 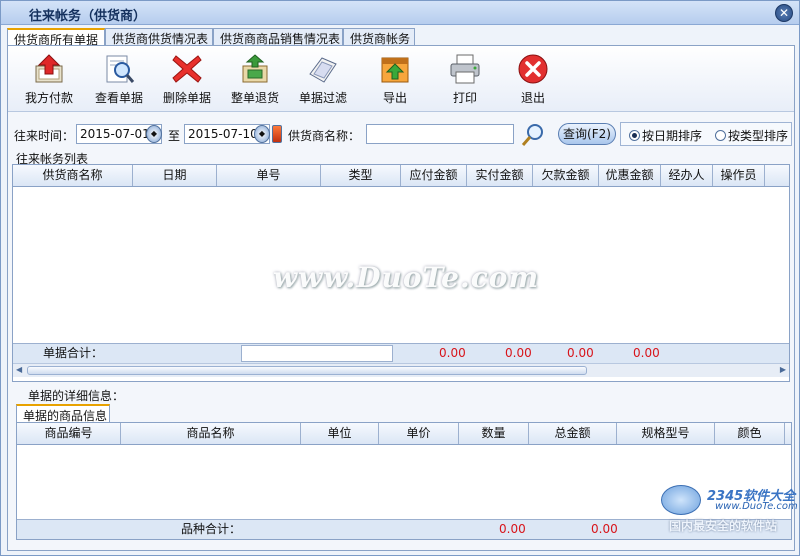 What do you see at coordinates (434, 175) in the screenshot?
I see `col-payable: 应付金额` at bounding box center [434, 175].